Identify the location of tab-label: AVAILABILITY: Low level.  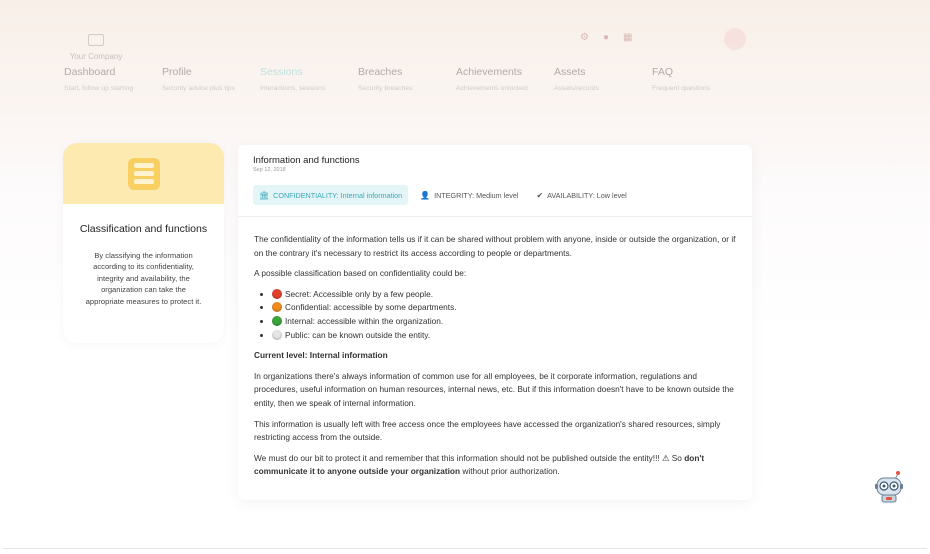
(587, 195).